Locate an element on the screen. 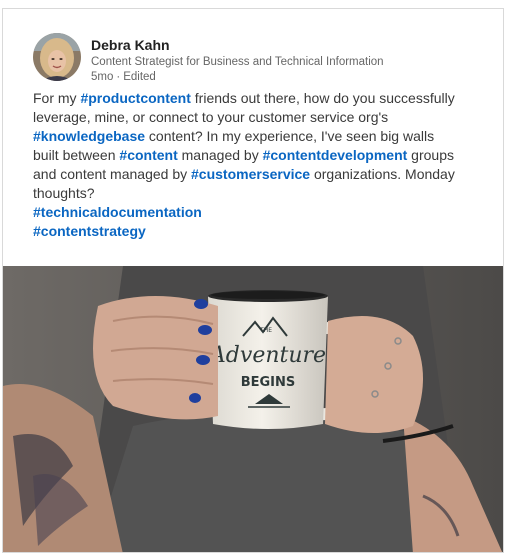 The width and height of the screenshot is (510, 555). hashtag-productcontent: #productcontent is located at coordinates (135, 98).